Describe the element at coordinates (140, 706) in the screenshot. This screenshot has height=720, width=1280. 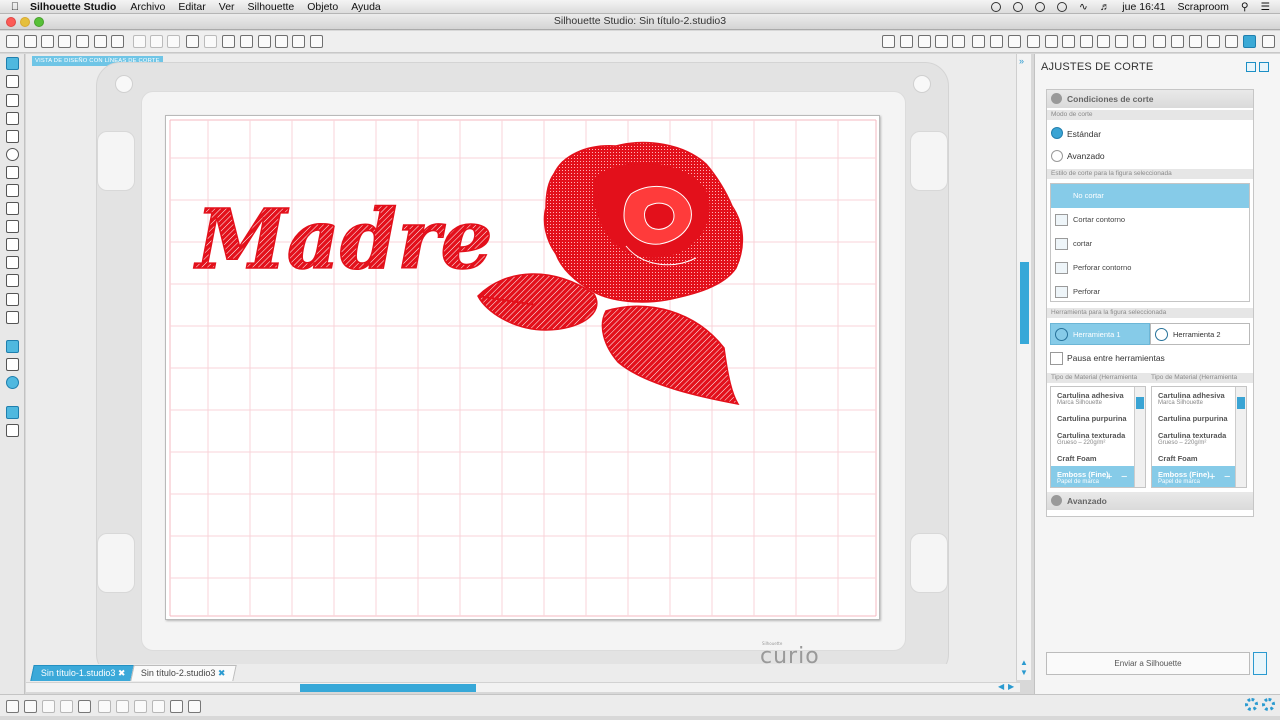
I see `bring-forward-icon` at that location.